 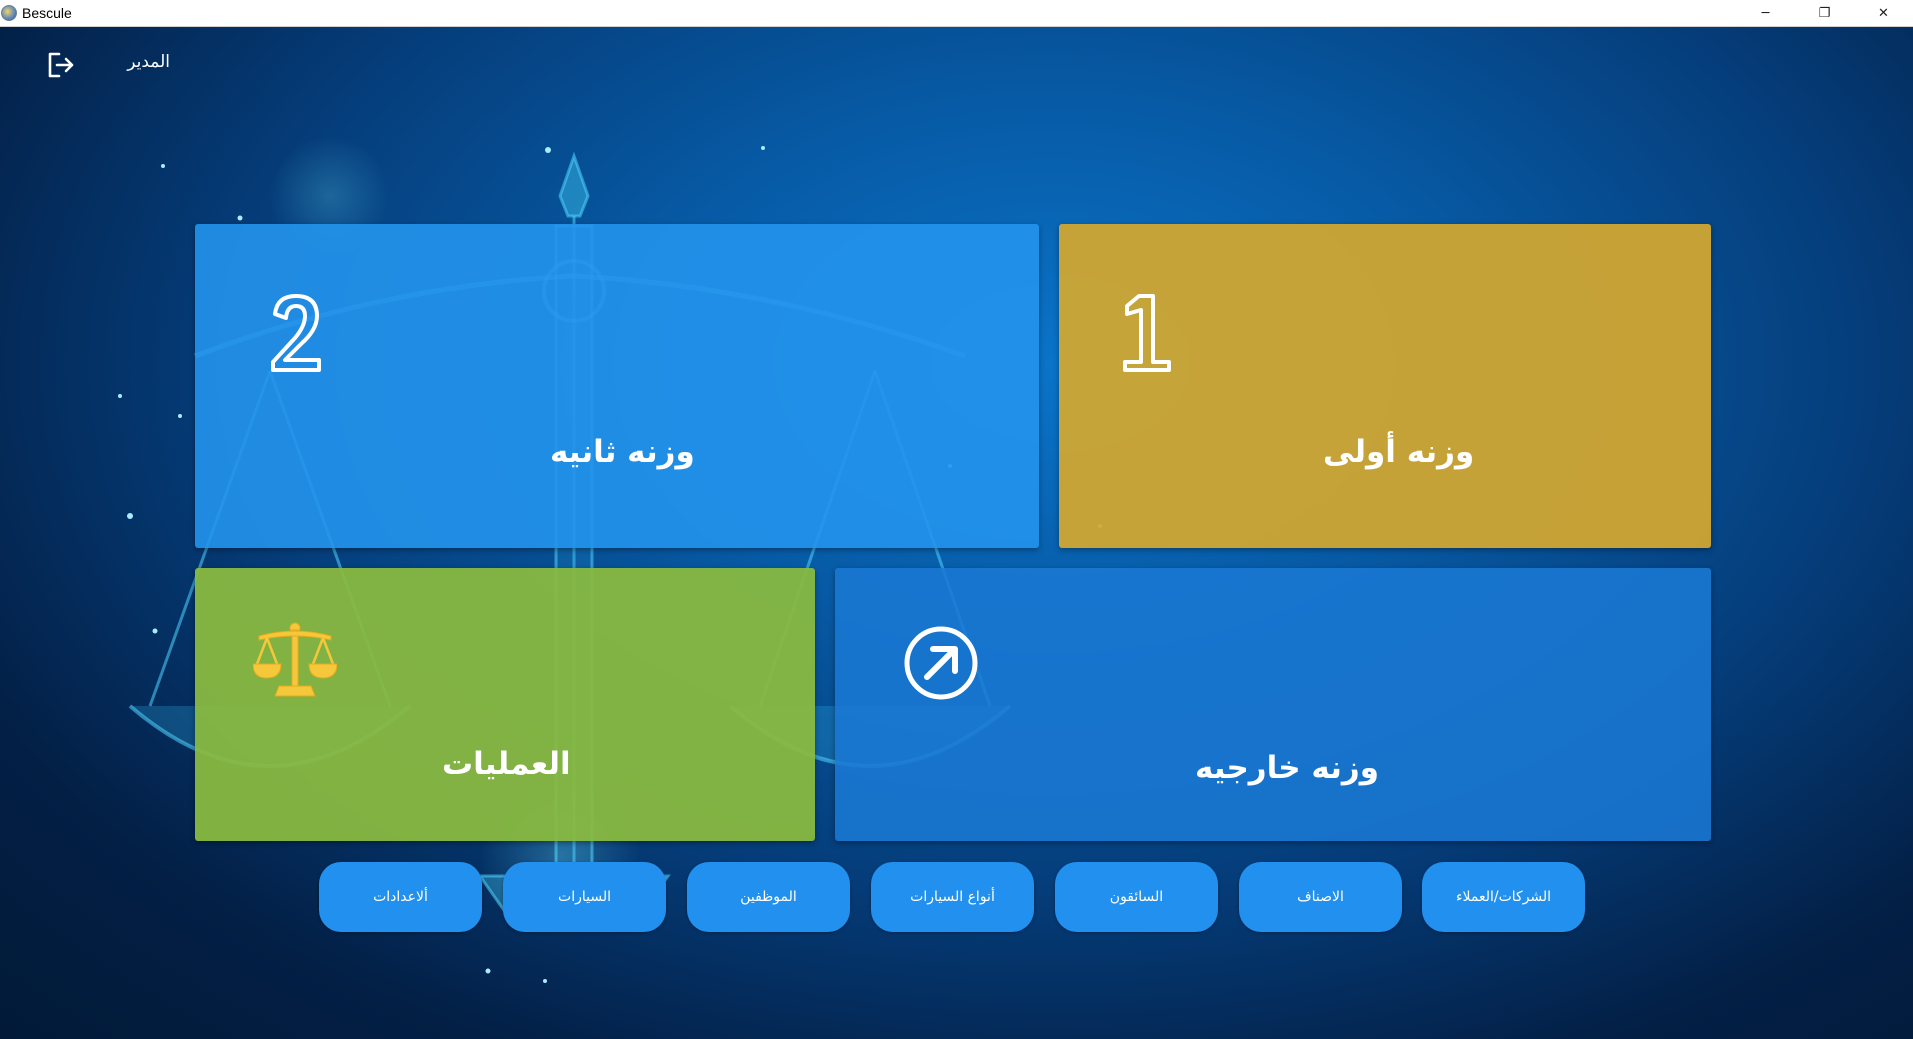 What do you see at coordinates (941, 663) in the screenshot?
I see `arrow-up-right-circle-icon` at bounding box center [941, 663].